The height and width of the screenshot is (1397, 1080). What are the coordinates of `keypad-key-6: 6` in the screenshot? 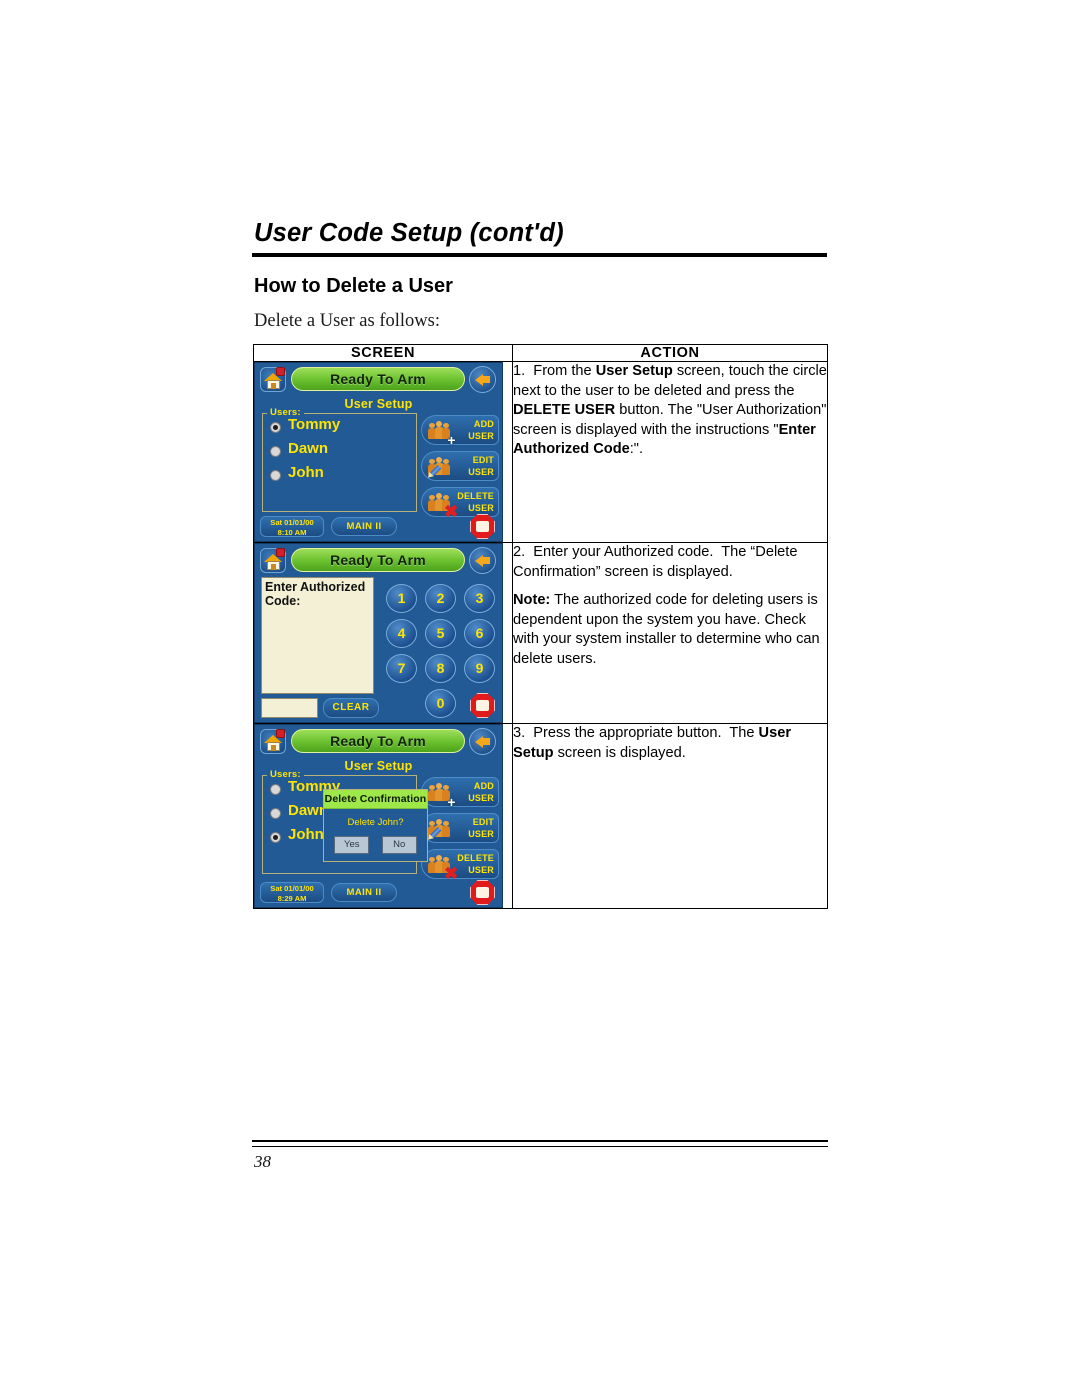 It's located at (479, 633).